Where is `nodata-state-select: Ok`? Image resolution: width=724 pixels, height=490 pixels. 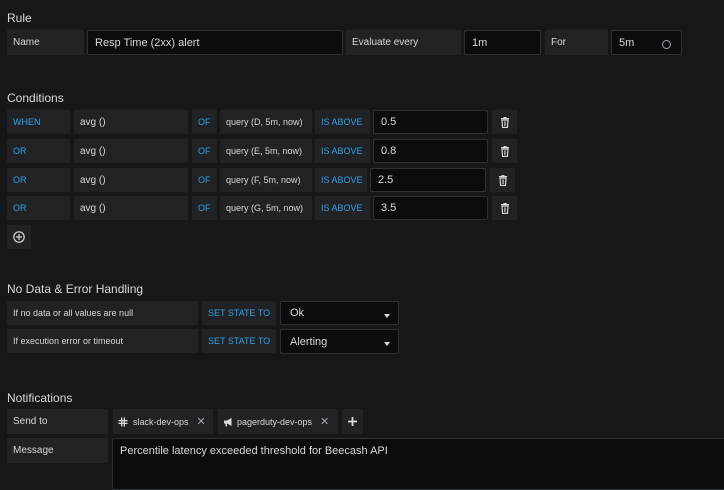
nodata-state-select: Ok is located at coordinates (339, 313).